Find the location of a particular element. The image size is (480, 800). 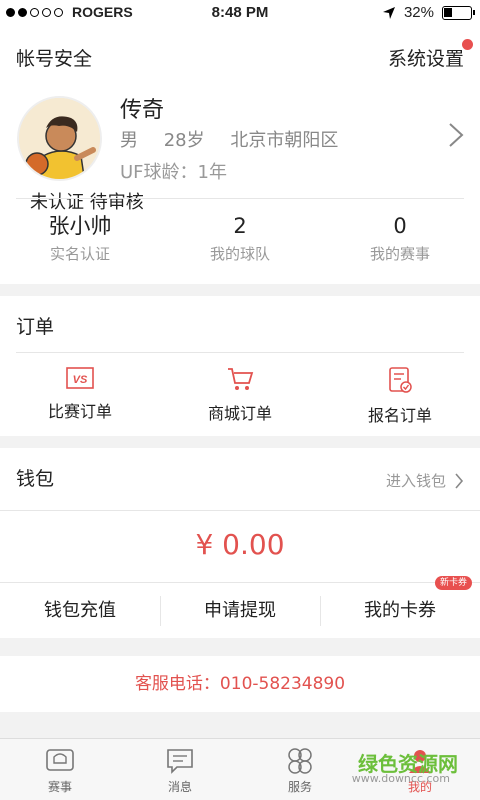

signup-form-icon is located at coordinates (400, 380).